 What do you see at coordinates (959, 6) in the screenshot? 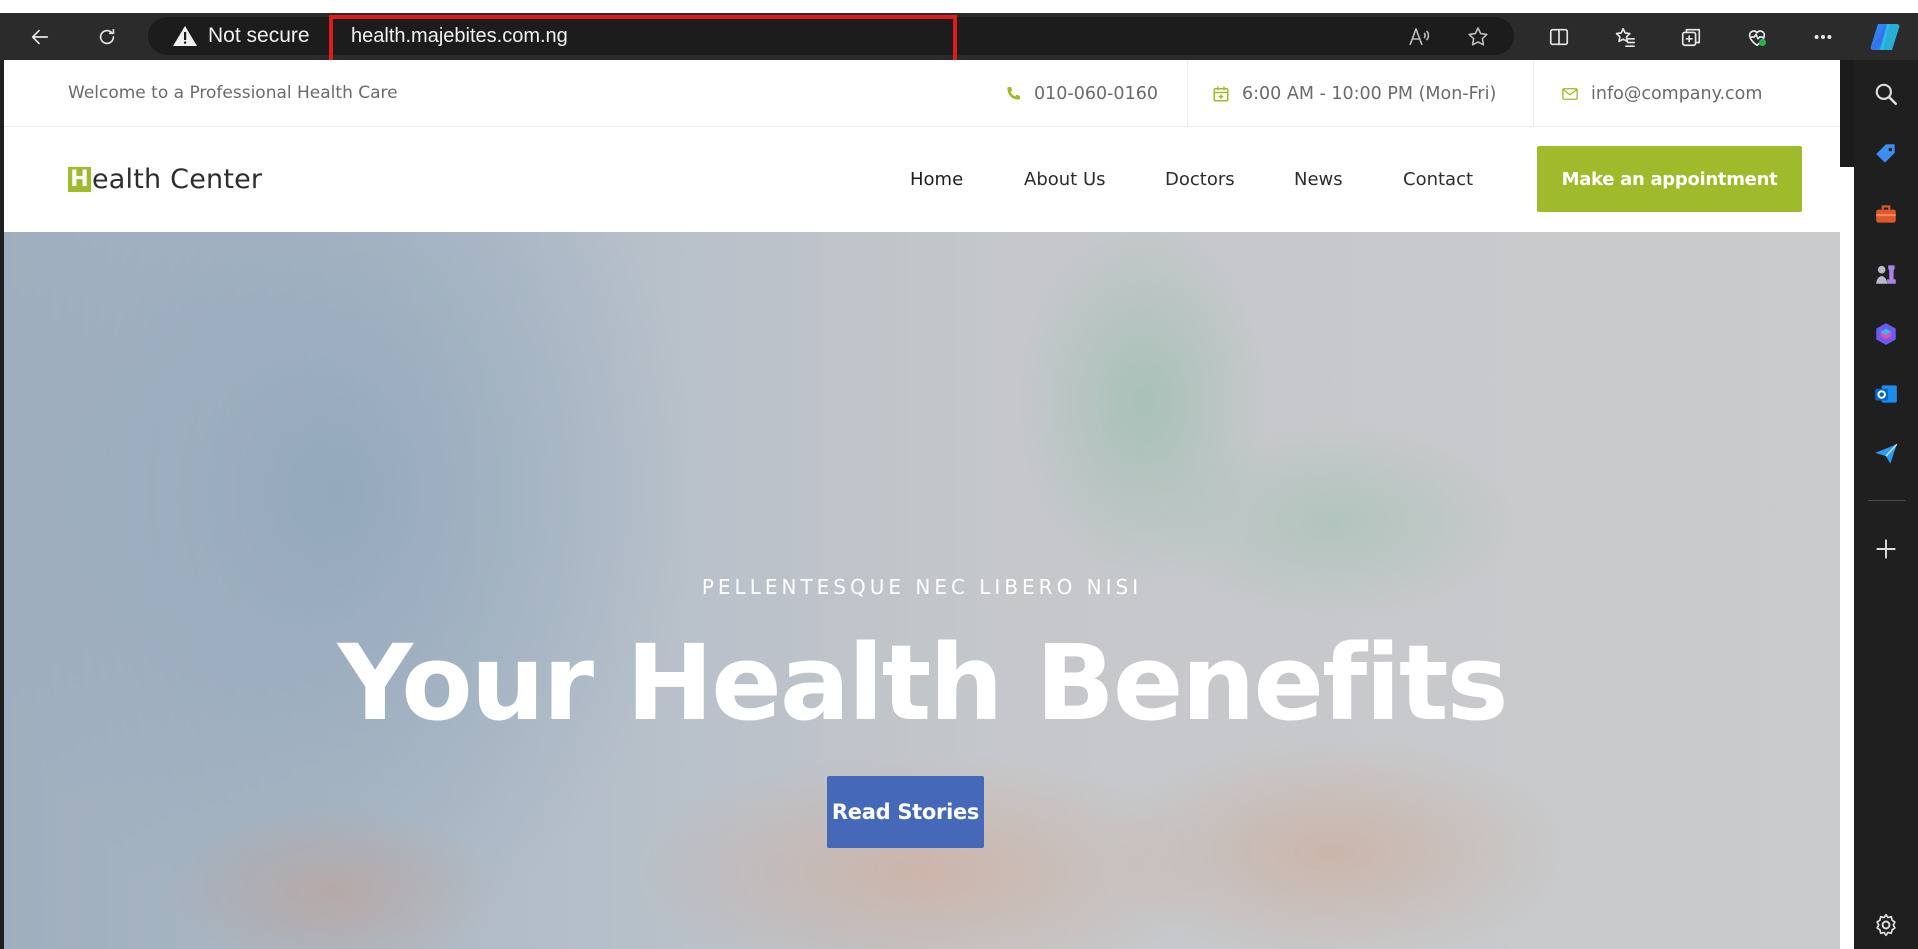
I see `window-top-strip` at bounding box center [959, 6].